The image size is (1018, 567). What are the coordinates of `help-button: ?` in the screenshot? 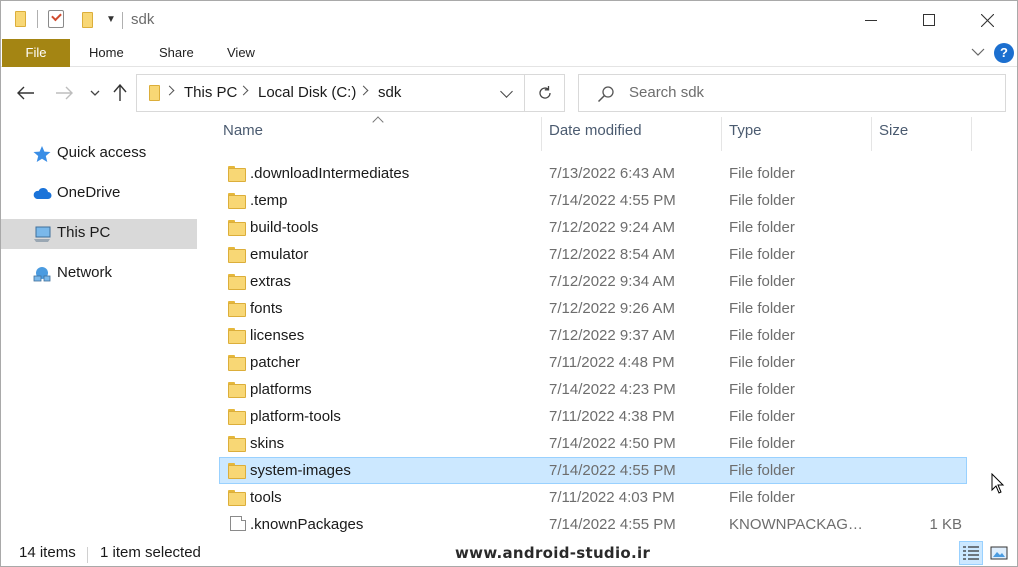 It's located at (1004, 53).